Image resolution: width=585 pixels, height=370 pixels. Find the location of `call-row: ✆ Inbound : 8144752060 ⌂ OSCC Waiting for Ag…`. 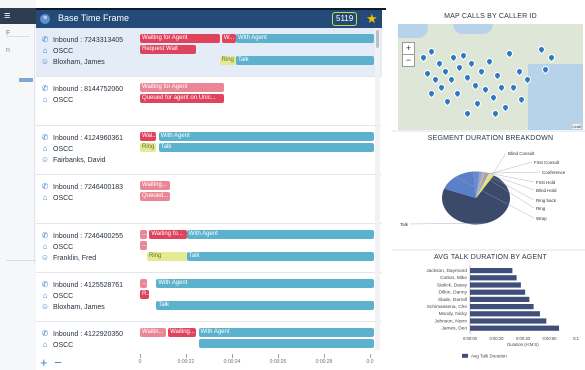

call-row: ✆ Inbound : 8144752060 ⌂ OSCC Waiting for Ag… is located at coordinates (209, 101).